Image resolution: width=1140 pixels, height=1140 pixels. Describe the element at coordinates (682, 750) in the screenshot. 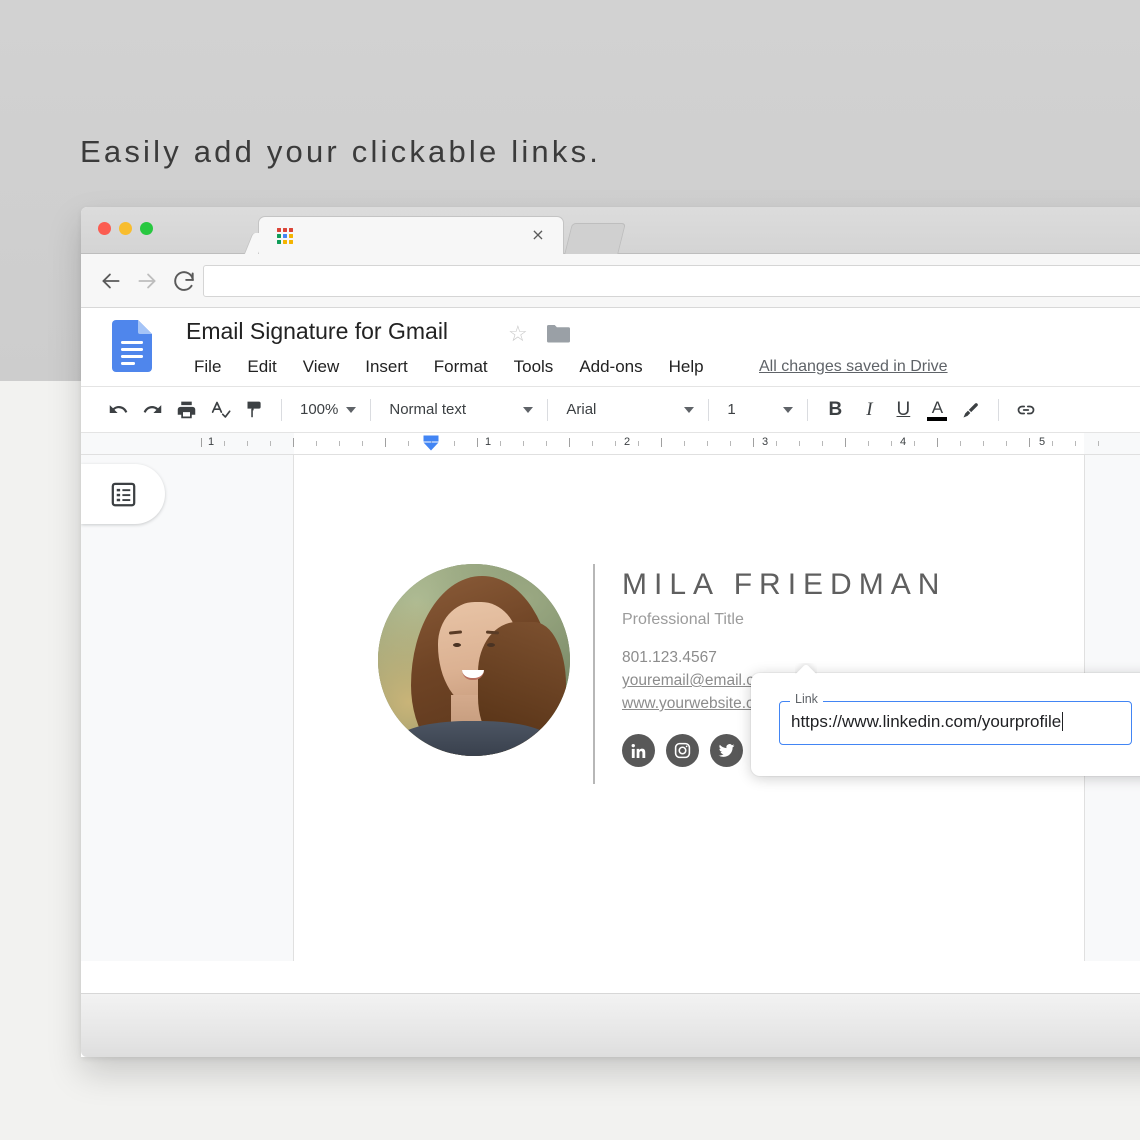

I see `instagram-icon` at that location.